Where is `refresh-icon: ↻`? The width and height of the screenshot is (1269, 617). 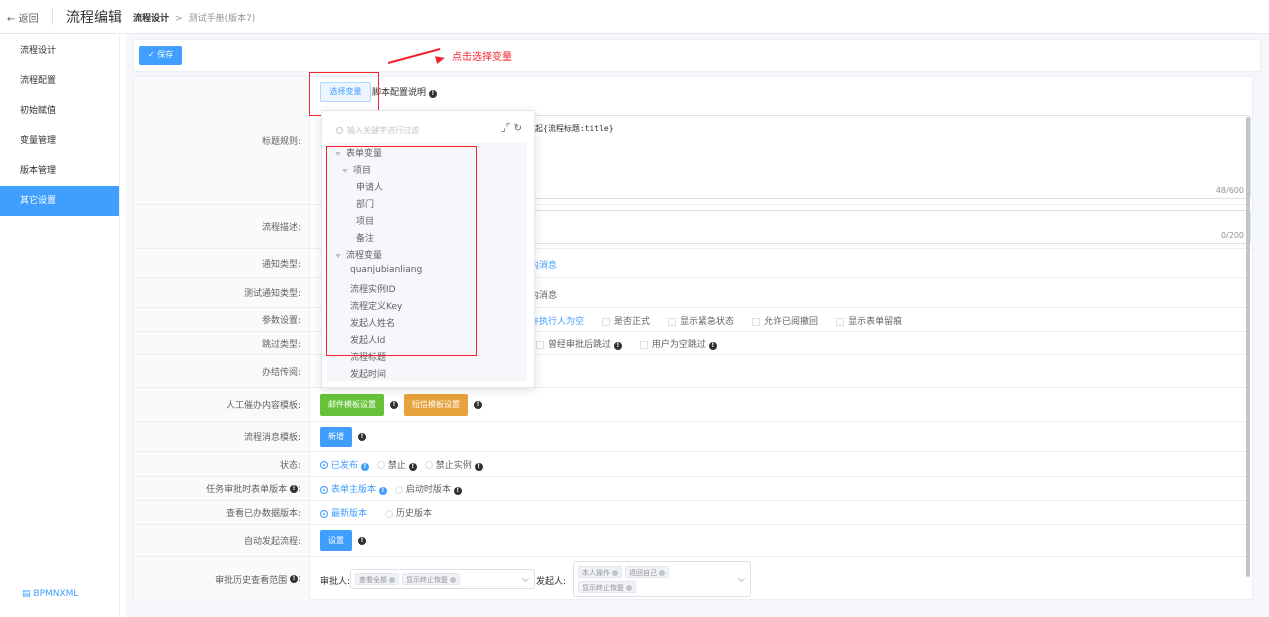 refresh-icon: ↻ is located at coordinates (518, 128).